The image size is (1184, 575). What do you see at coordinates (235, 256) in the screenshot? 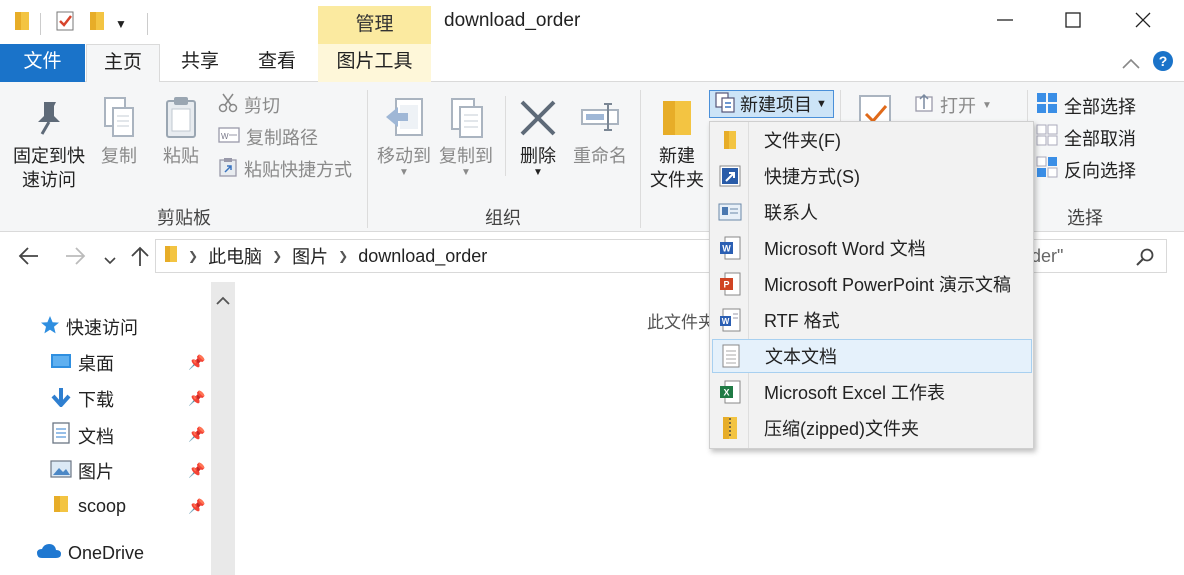
I see `breadcrumb-item: 此电脑` at bounding box center [235, 256].